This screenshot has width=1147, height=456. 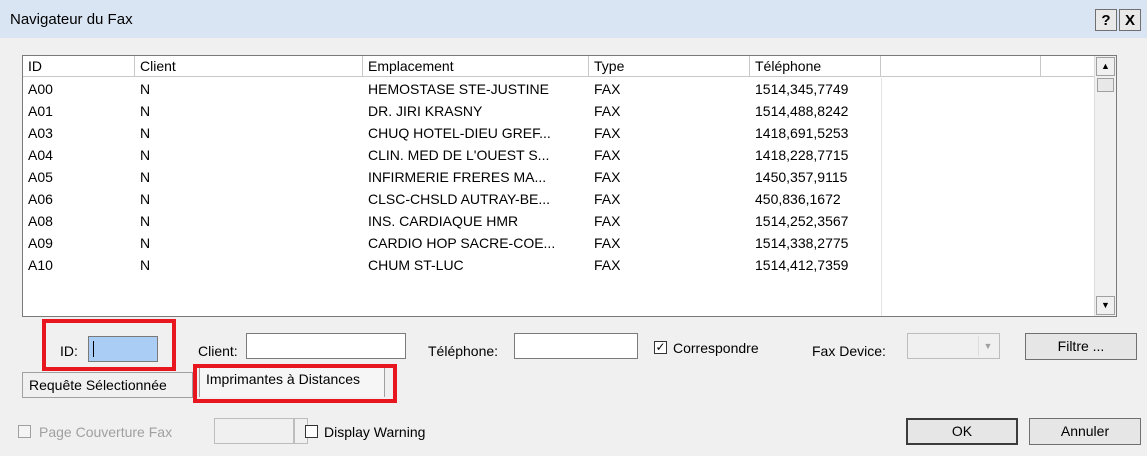 I want to click on table-cell: A01, so click(x=40, y=111).